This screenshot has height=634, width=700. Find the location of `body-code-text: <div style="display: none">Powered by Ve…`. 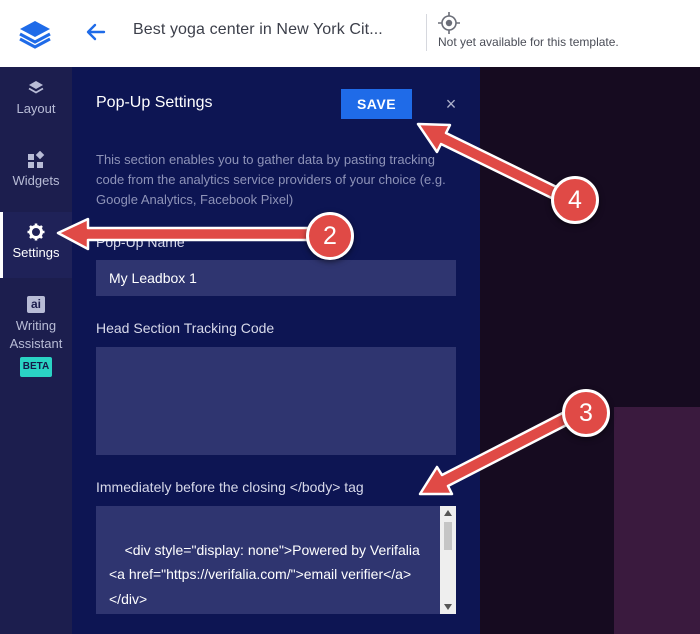

body-code-text: <div style="display: none">Powered by Ve… is located at coordinates (266, 574).